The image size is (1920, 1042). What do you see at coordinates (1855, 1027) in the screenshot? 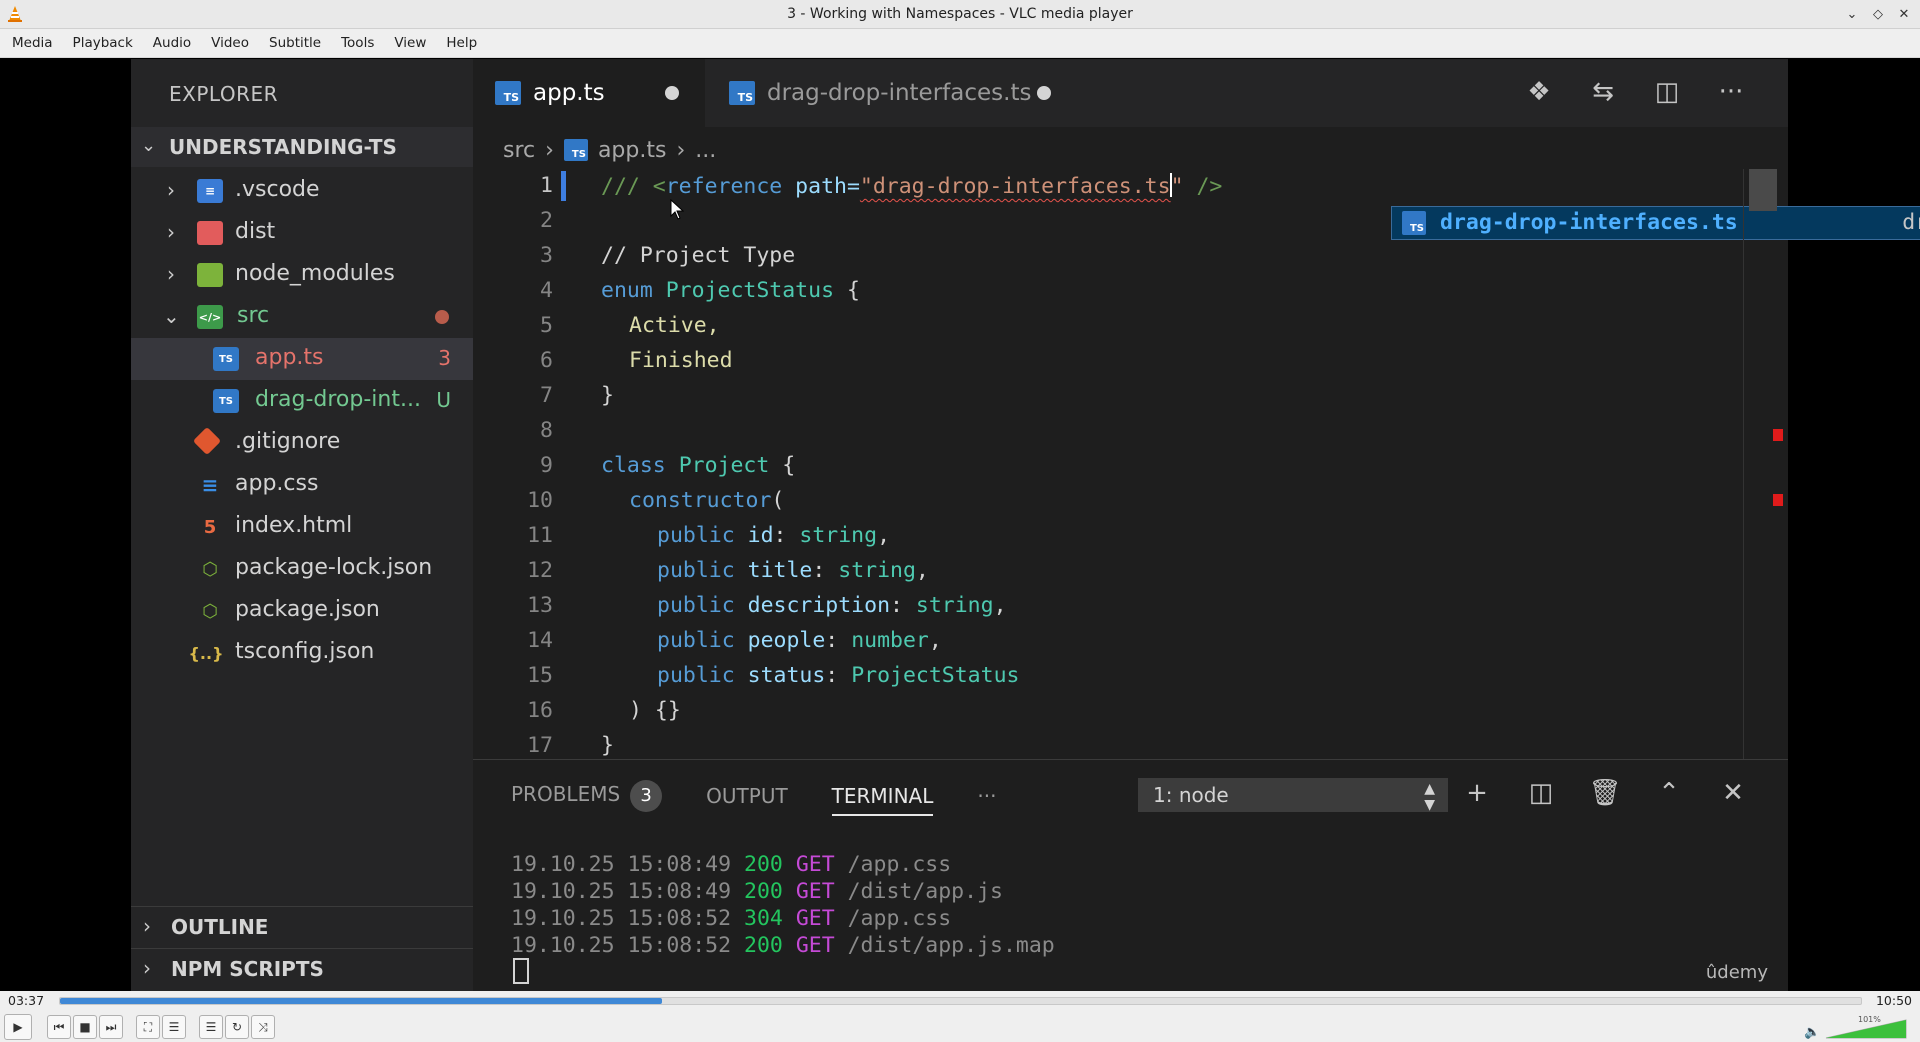
I see `volume-slider: 🔈 101%` at bounding box center [1855, 1027].